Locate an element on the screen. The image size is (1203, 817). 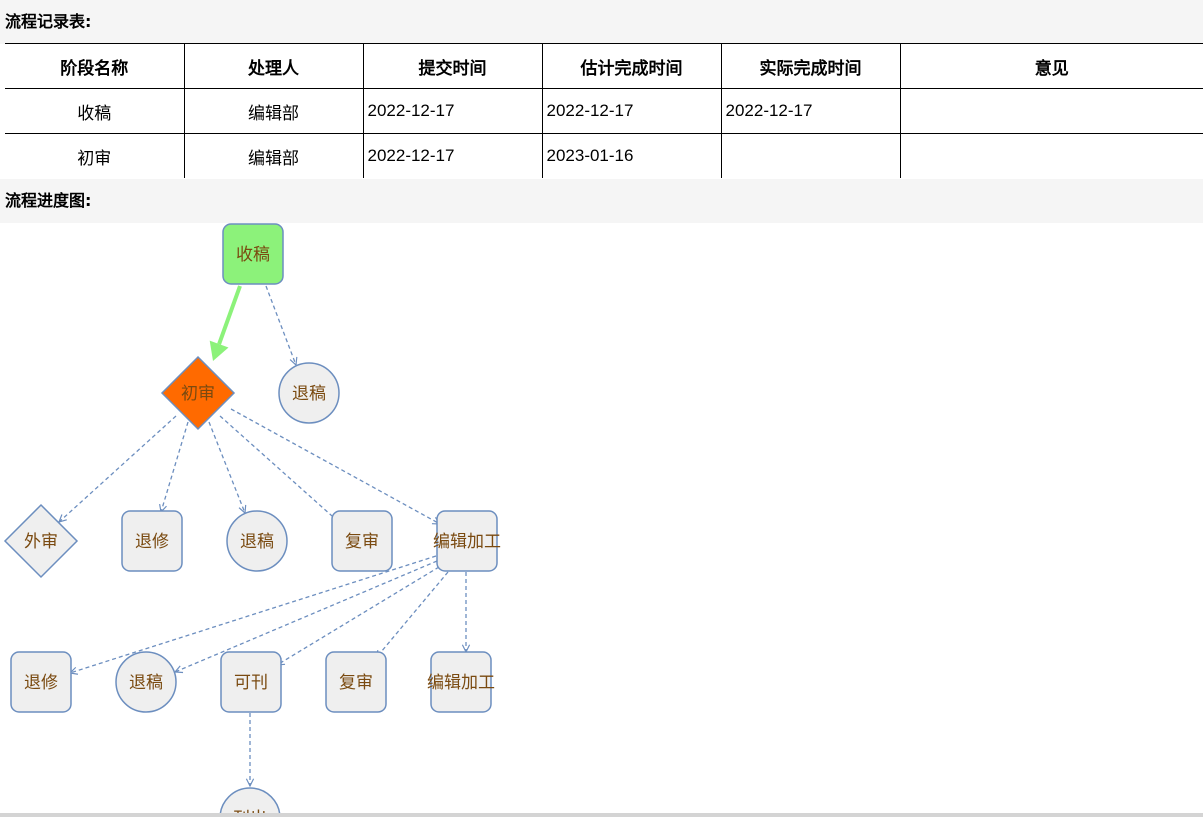
cell-actual-finish is located at coordinates (810, 155).